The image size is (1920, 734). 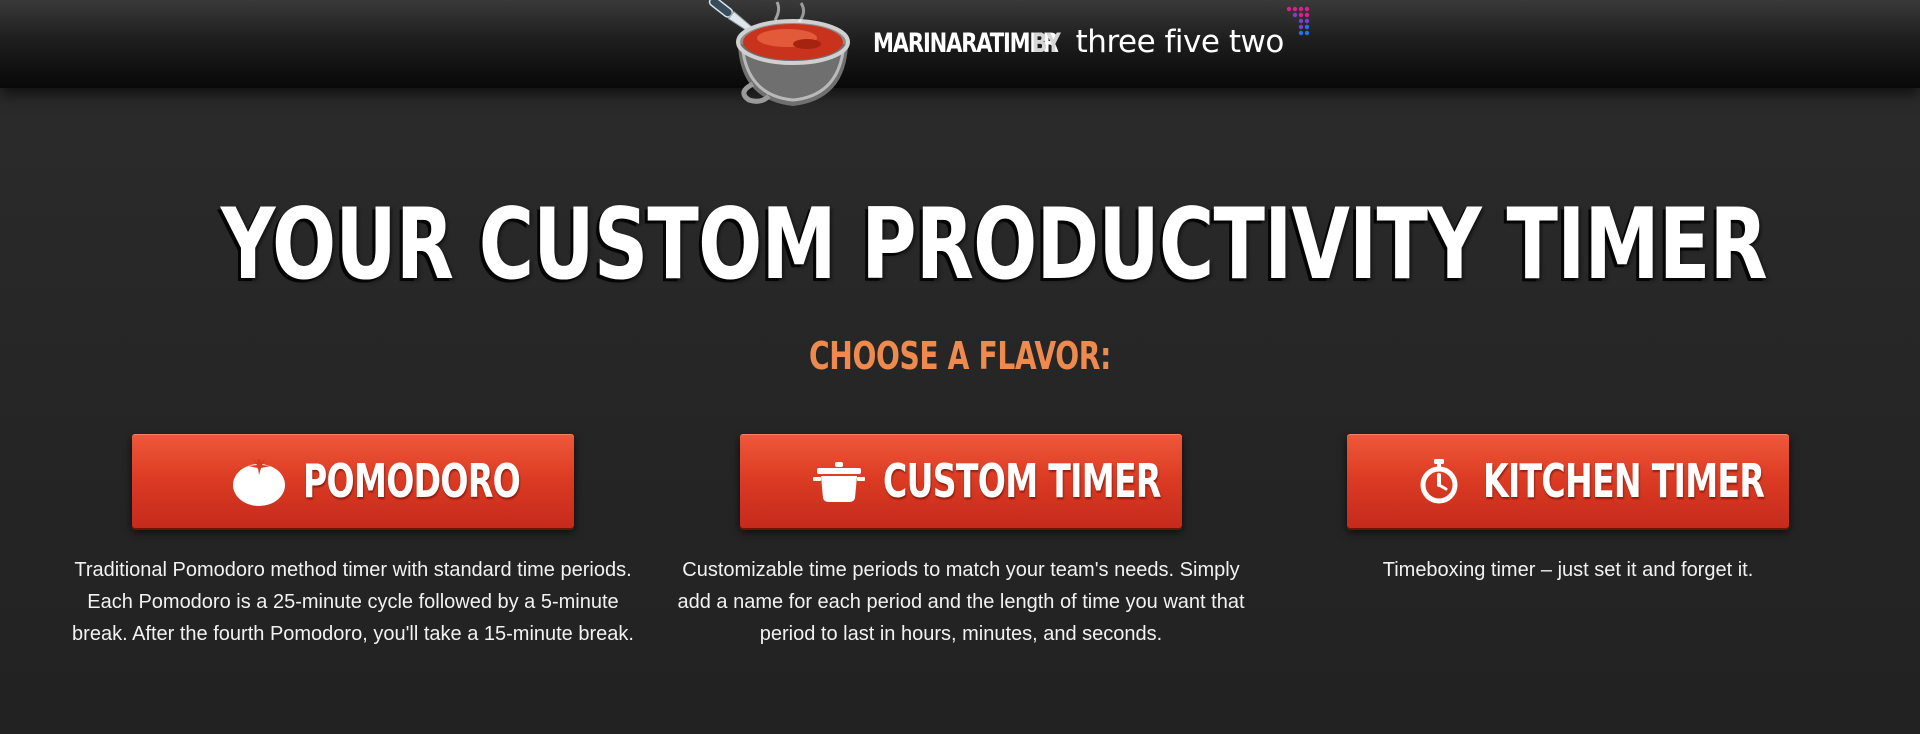 What do you see at coordinates (960, 356) in the screenshot?
I see `choose-flavor-heading: CHOOSE A FLAVOR:` at bounding box center [960, 356].